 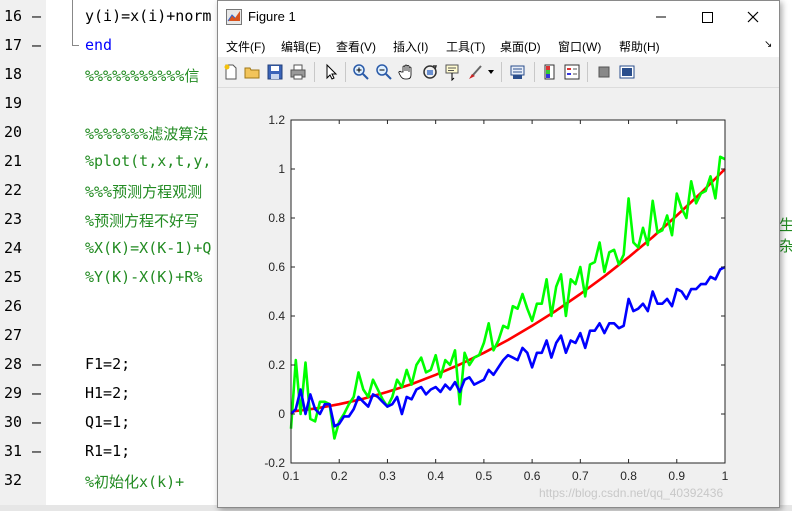 What do you see at coordinates (13, 277) in the screenshot?
I see `line-number: 25` at bounding box center [13, 277].